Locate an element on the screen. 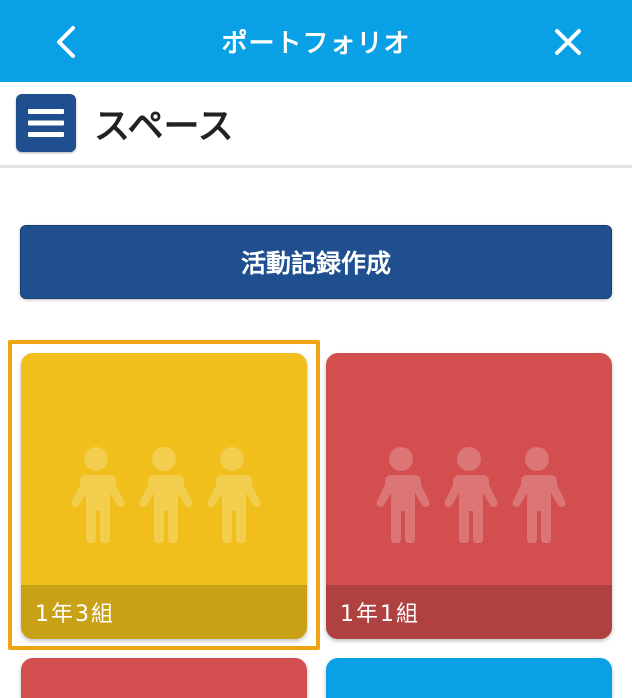  space-card-label: 1年3組 is located at coordinates (164, 612).